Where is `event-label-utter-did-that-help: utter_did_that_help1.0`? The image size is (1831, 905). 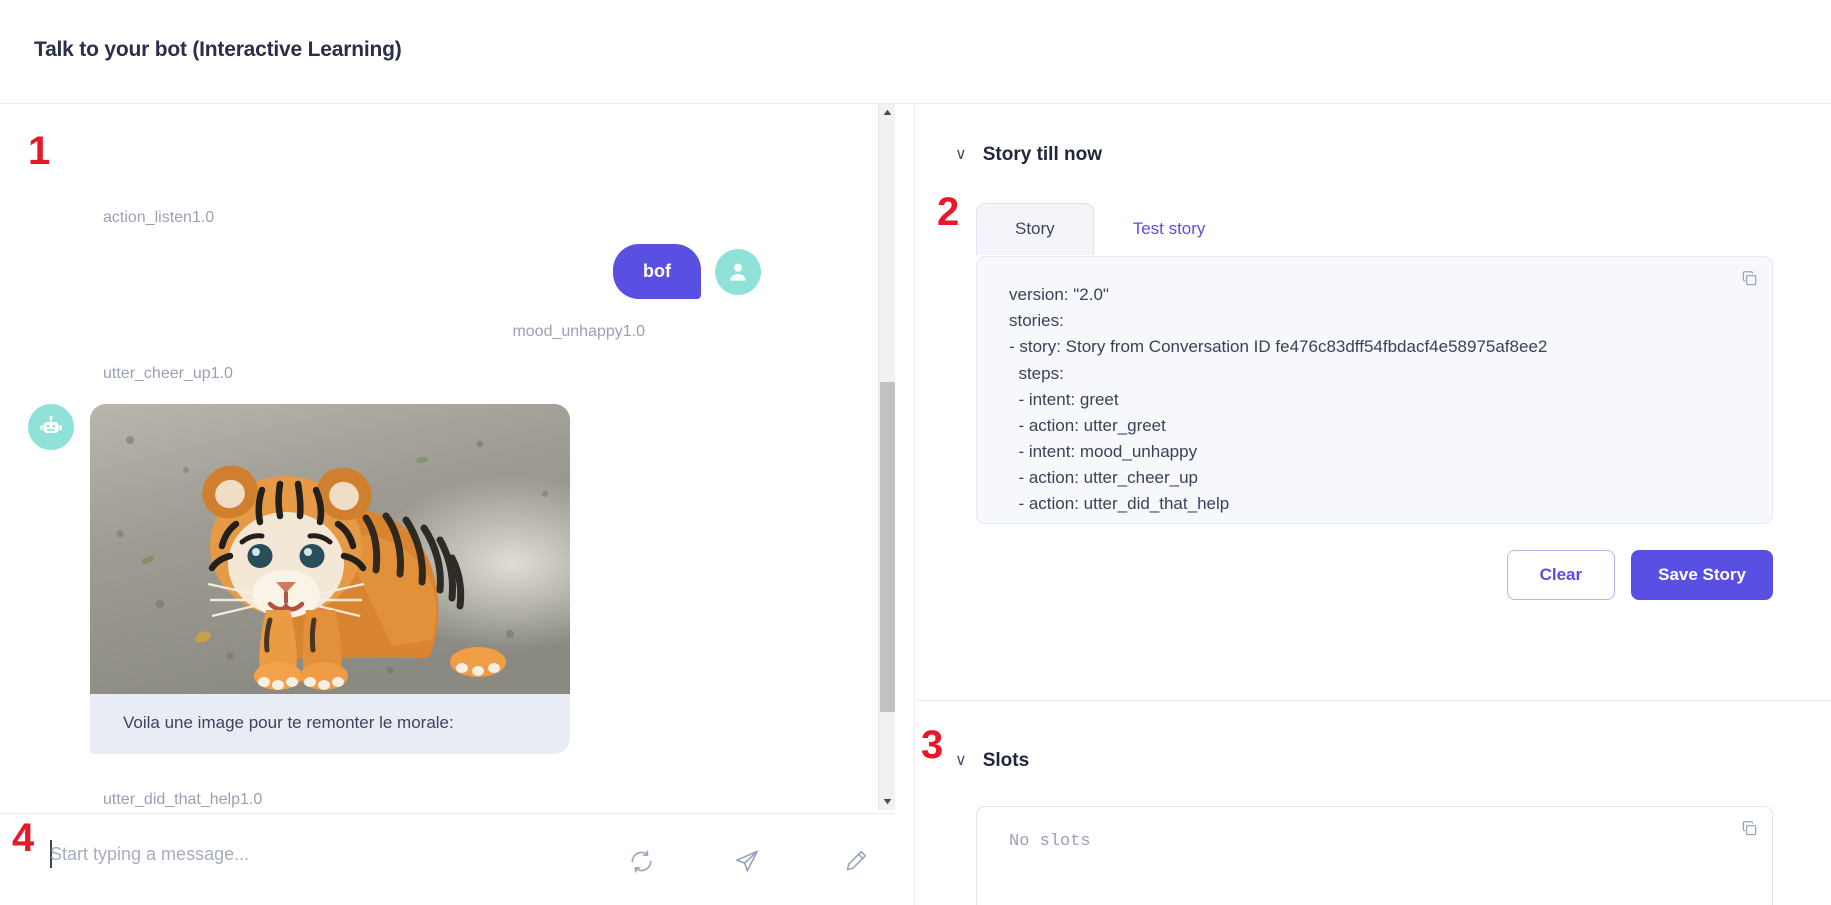
event-label-utter-did-that-help: utter_did_that_help1.0 is located at coordinates (183, 799).